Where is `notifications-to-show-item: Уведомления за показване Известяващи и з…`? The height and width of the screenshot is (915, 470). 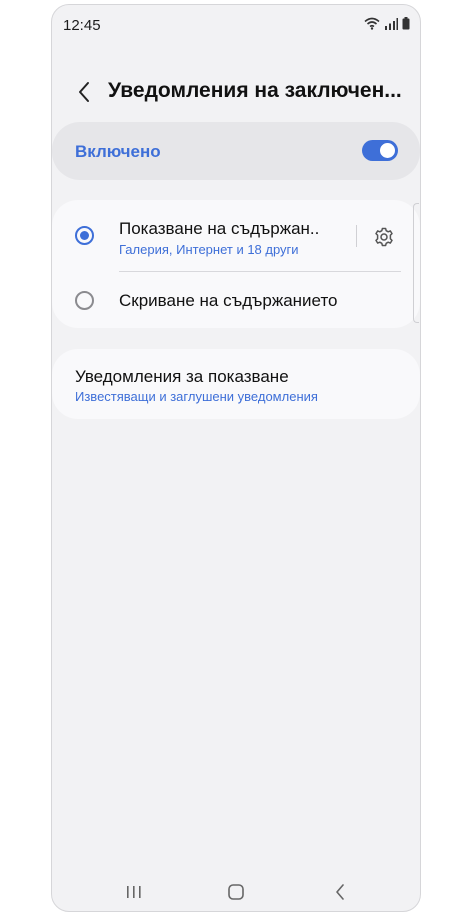 notifications-to-show-item: Уведомления за показване Известяващи и з… is located at coordinates (236, 384).